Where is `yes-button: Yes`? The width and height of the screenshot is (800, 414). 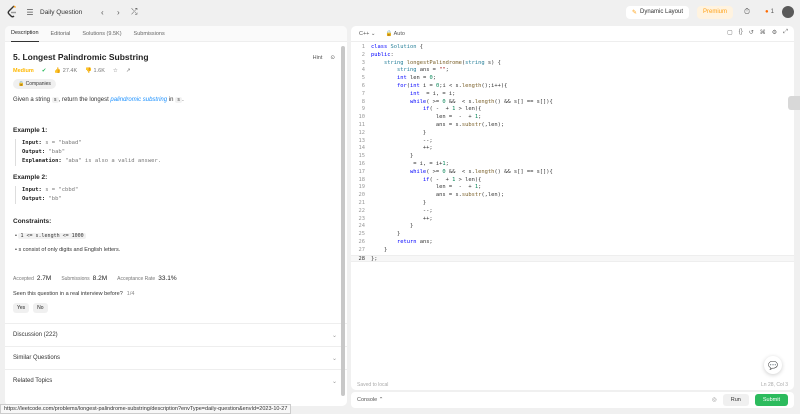 yes-button: Yes is located at coordinates (21, 308).